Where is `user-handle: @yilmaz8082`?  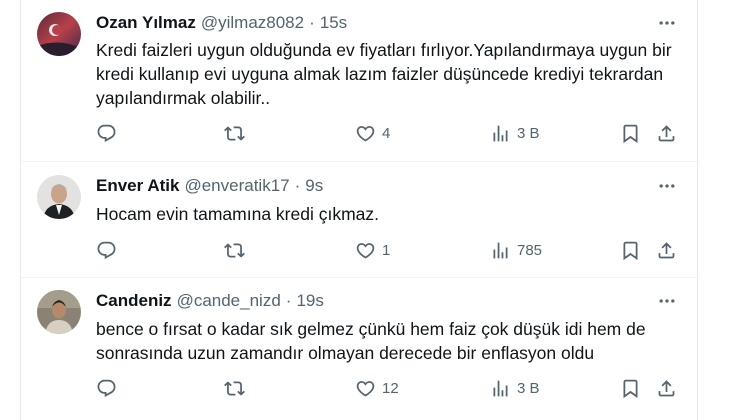 user-handle: @yilmaz8082 is located at coordinates (252, 23).